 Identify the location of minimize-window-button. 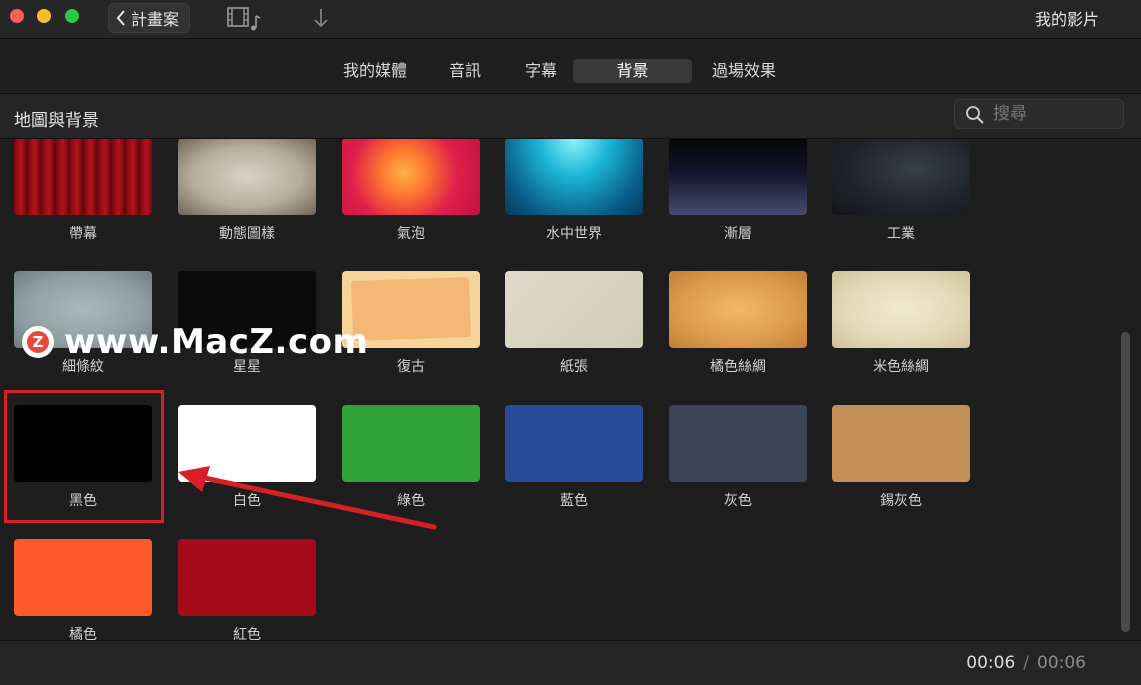
(44, 16).